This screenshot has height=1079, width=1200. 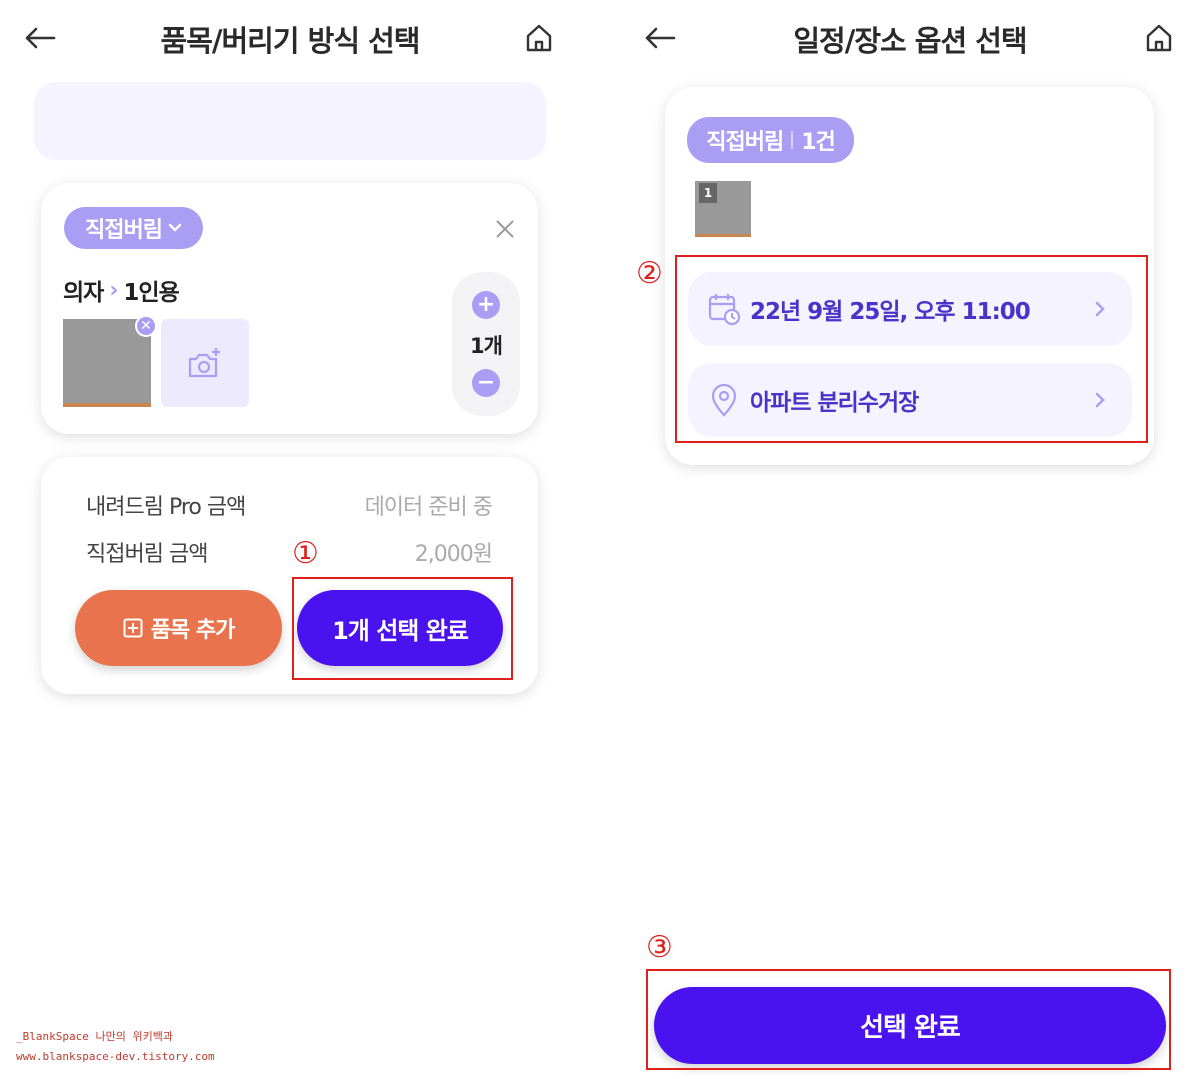 I want to click on chevron-down-icon, so click(x=175, y=227).